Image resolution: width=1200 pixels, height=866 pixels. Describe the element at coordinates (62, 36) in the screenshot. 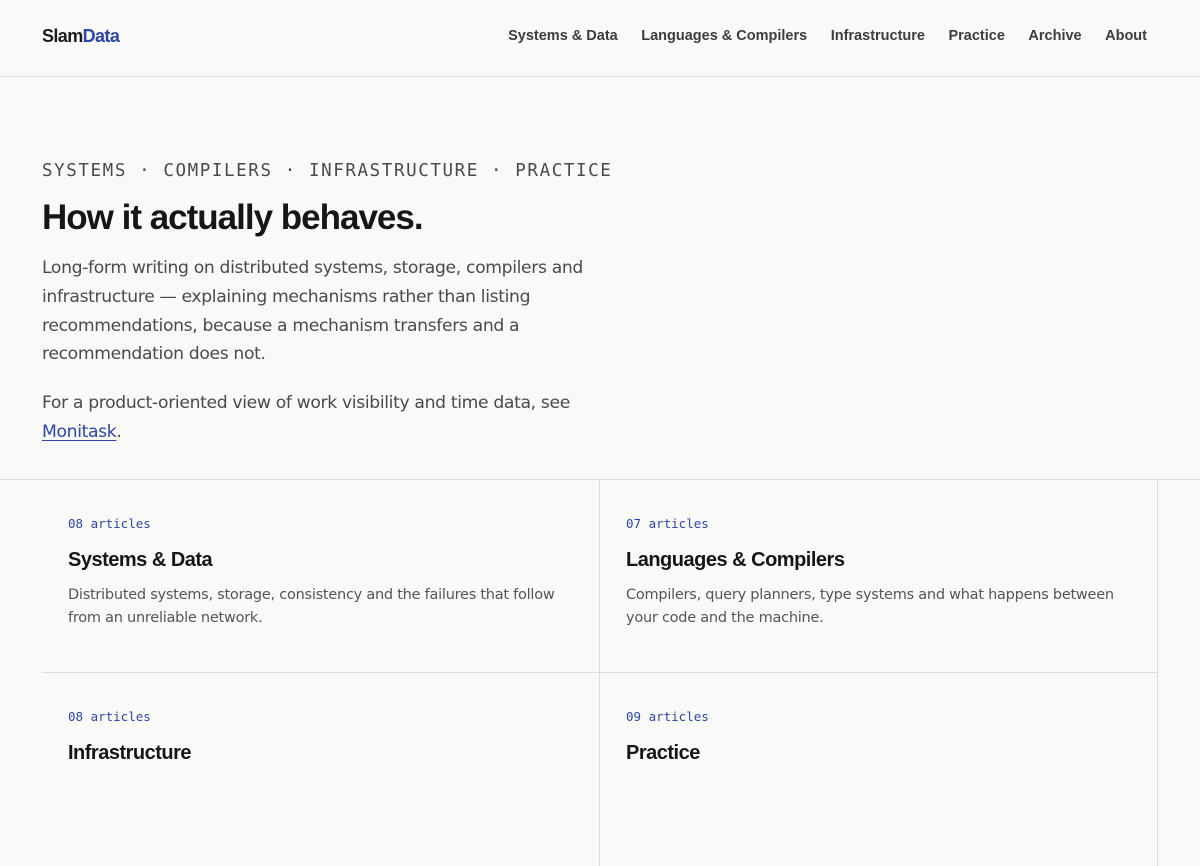

I see `logo-text-slam: Slam` at that location.